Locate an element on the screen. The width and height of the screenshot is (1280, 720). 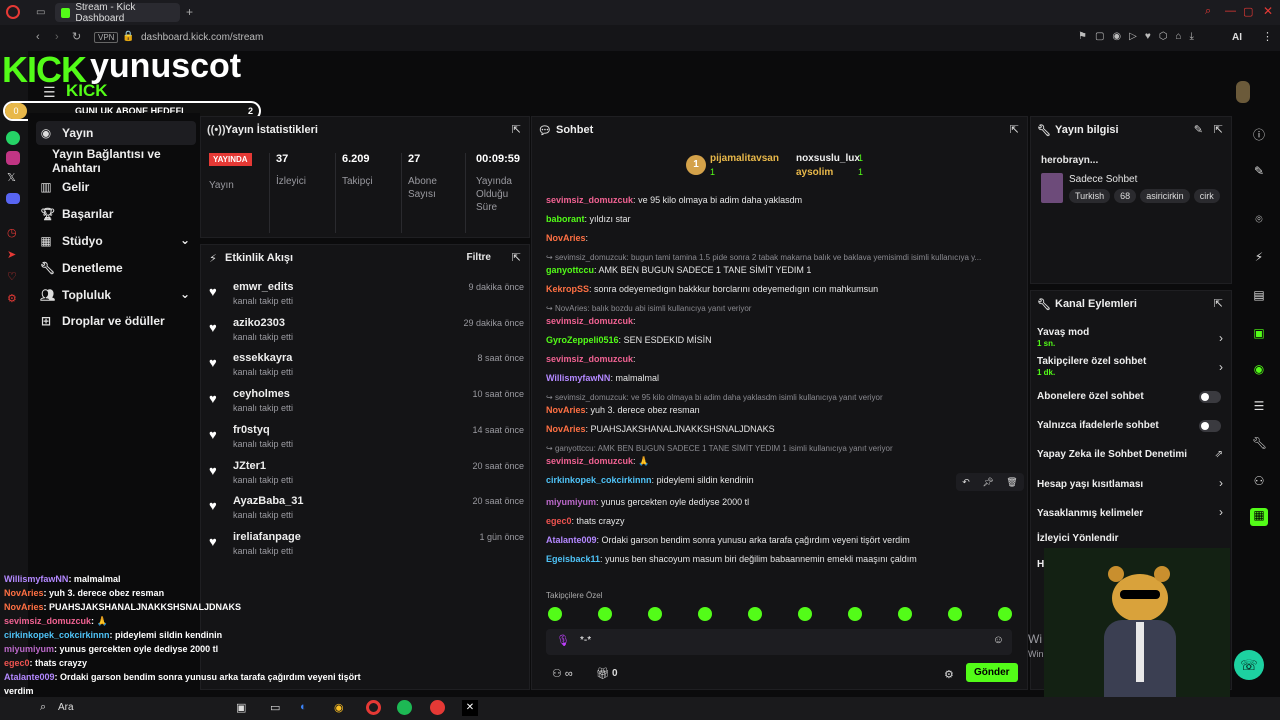
chat-username: WillismyfawNN is located at coordinates (578, 378).